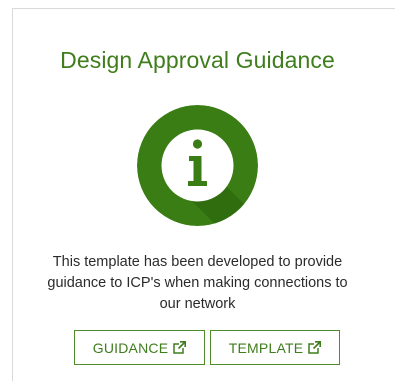 The height and width of the screenshot is (381, 395). I want to click on template-button: TEMPLATE, so click(275, 347).